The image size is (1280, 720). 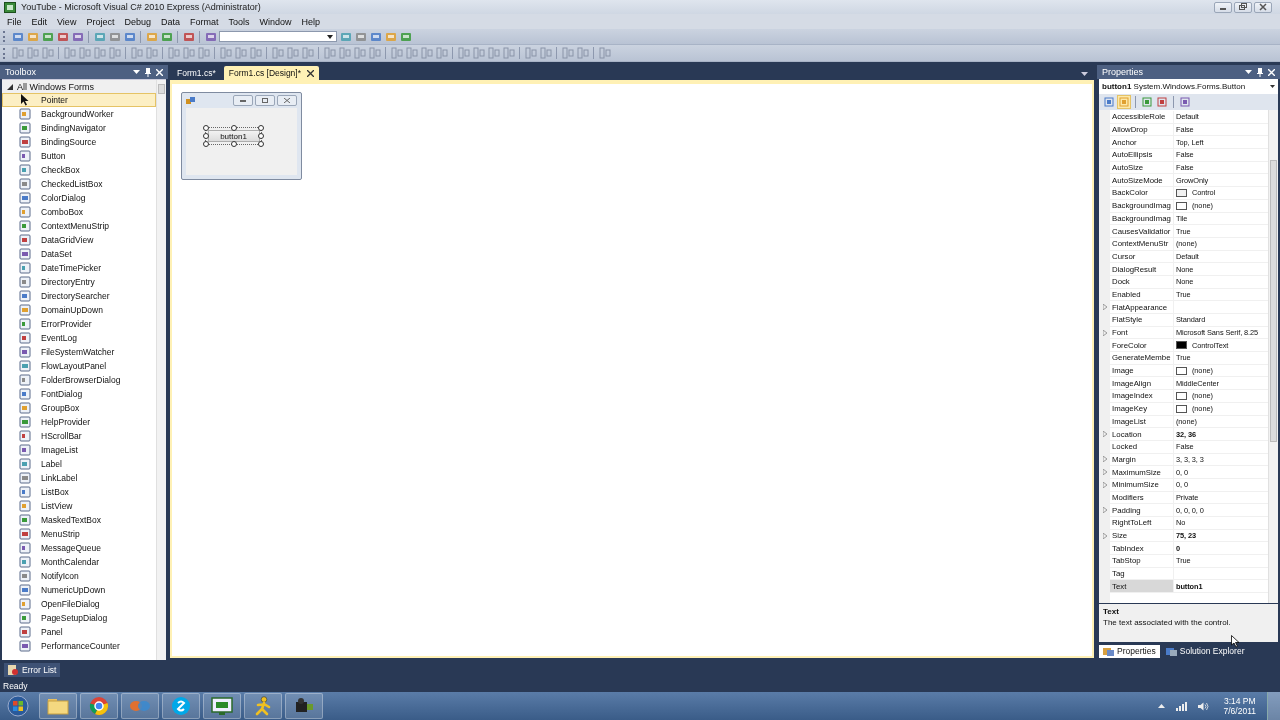 I want to click on maximize-button, so click(x=265, y=100).